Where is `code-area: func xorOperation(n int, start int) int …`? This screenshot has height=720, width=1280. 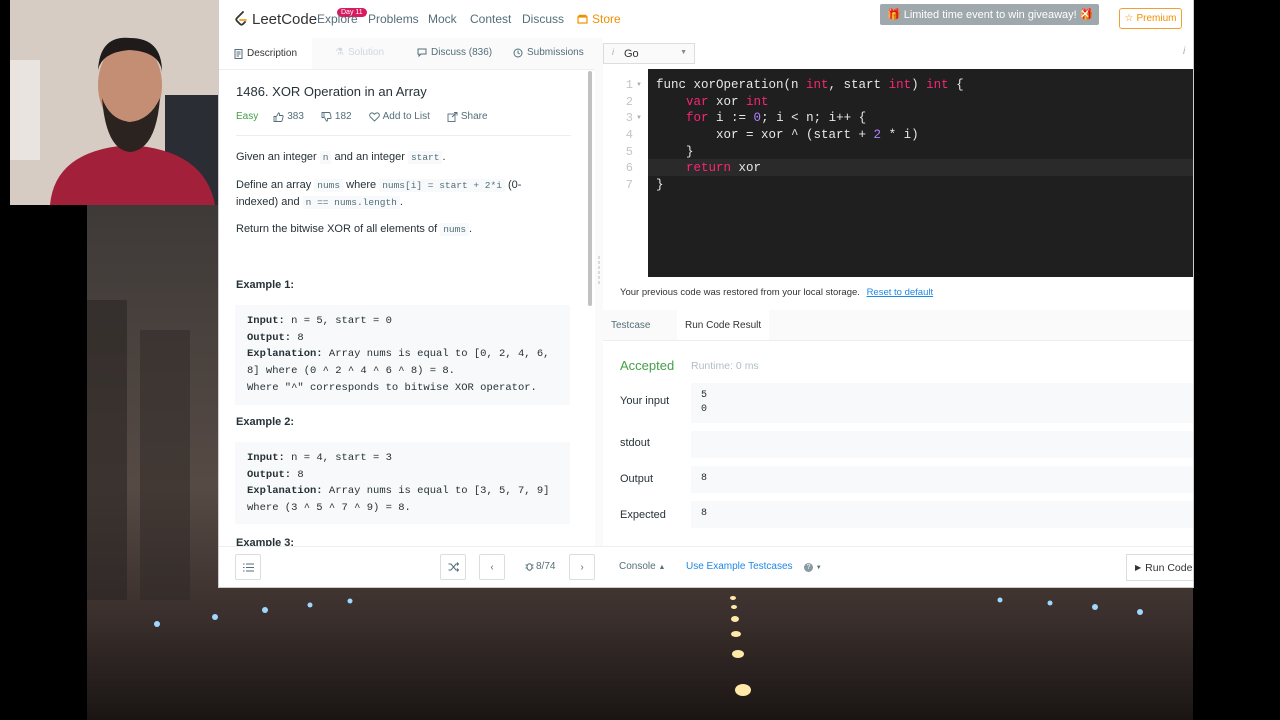
code-area: func xorOperation(n int, start int) int … is located at coordinates (920, 173).